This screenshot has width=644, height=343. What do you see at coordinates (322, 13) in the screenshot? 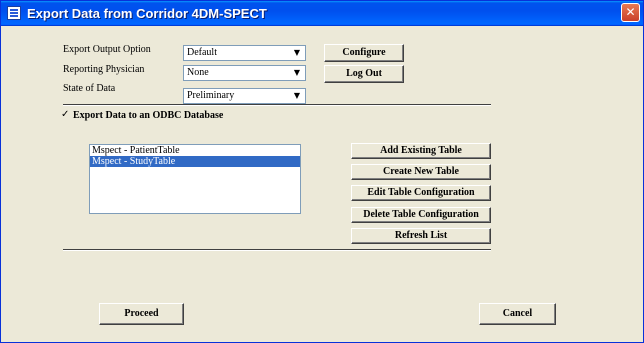
I see `title-bar: Export Data from Corridor 4DM-SPECT ✕` at bounding box center [322, 13].